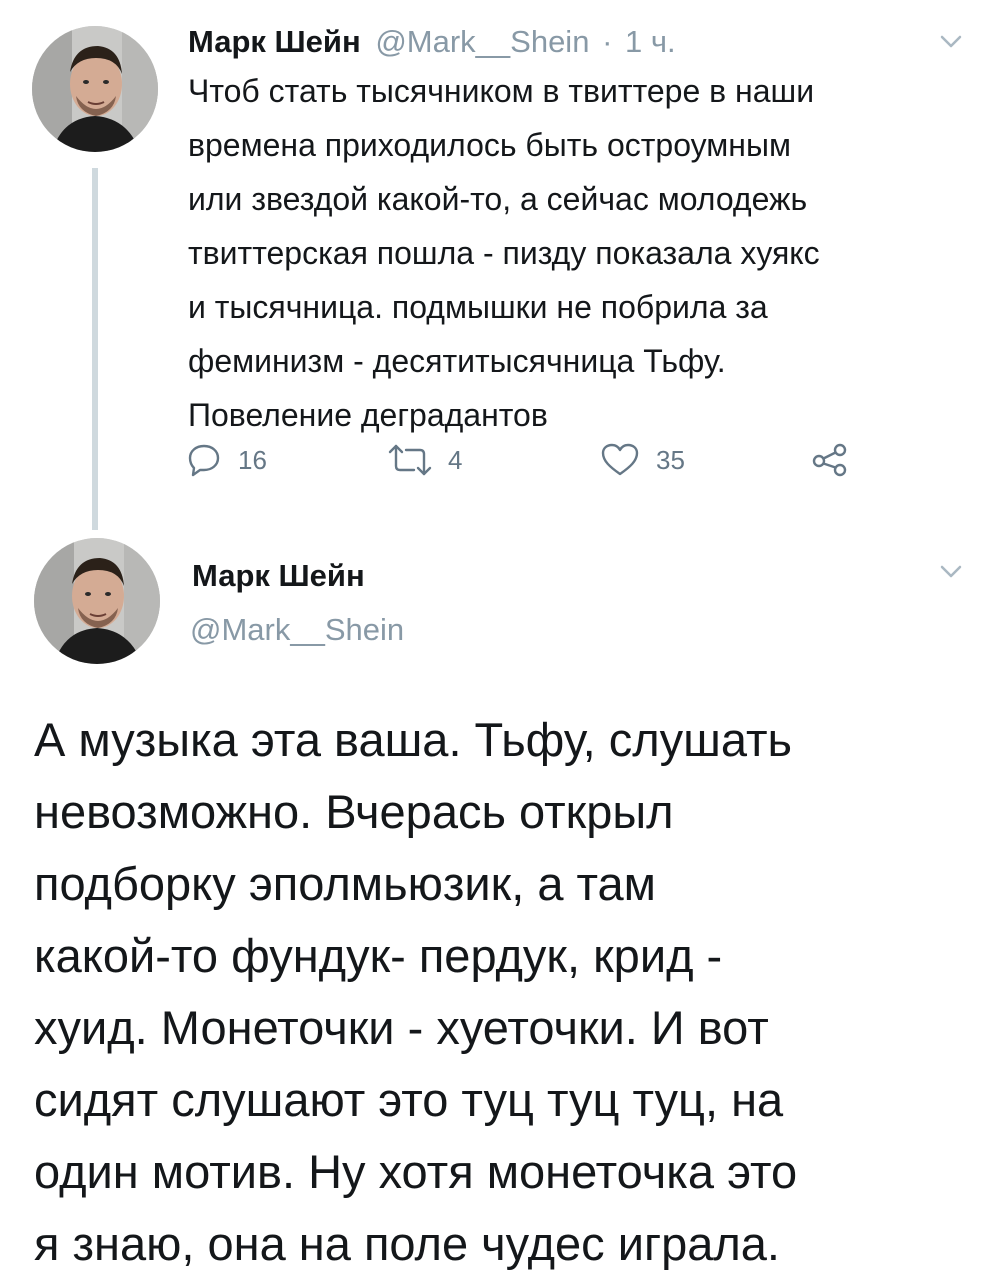 The height and width of the screenshot is (1280, 994). I want to click on tweet-text-line: сидят слушают это туц туц туц, на, so click(409, 1099).